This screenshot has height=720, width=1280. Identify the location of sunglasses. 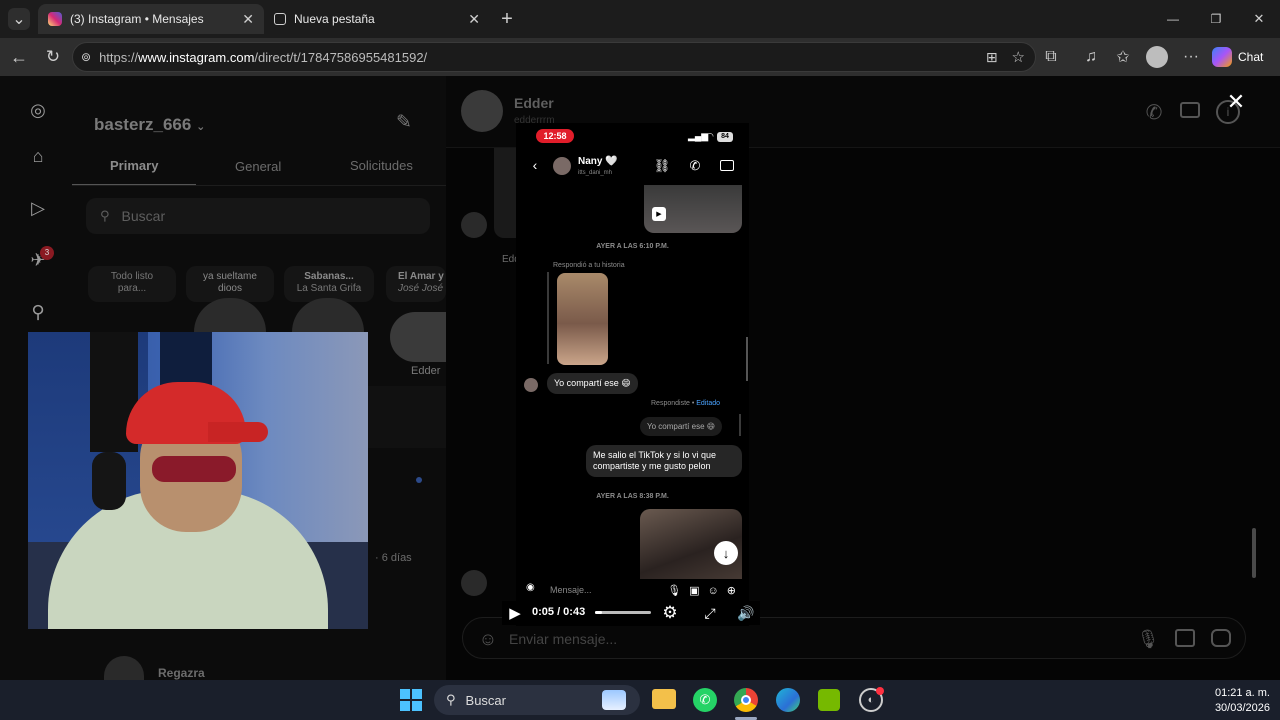
(194, 469).